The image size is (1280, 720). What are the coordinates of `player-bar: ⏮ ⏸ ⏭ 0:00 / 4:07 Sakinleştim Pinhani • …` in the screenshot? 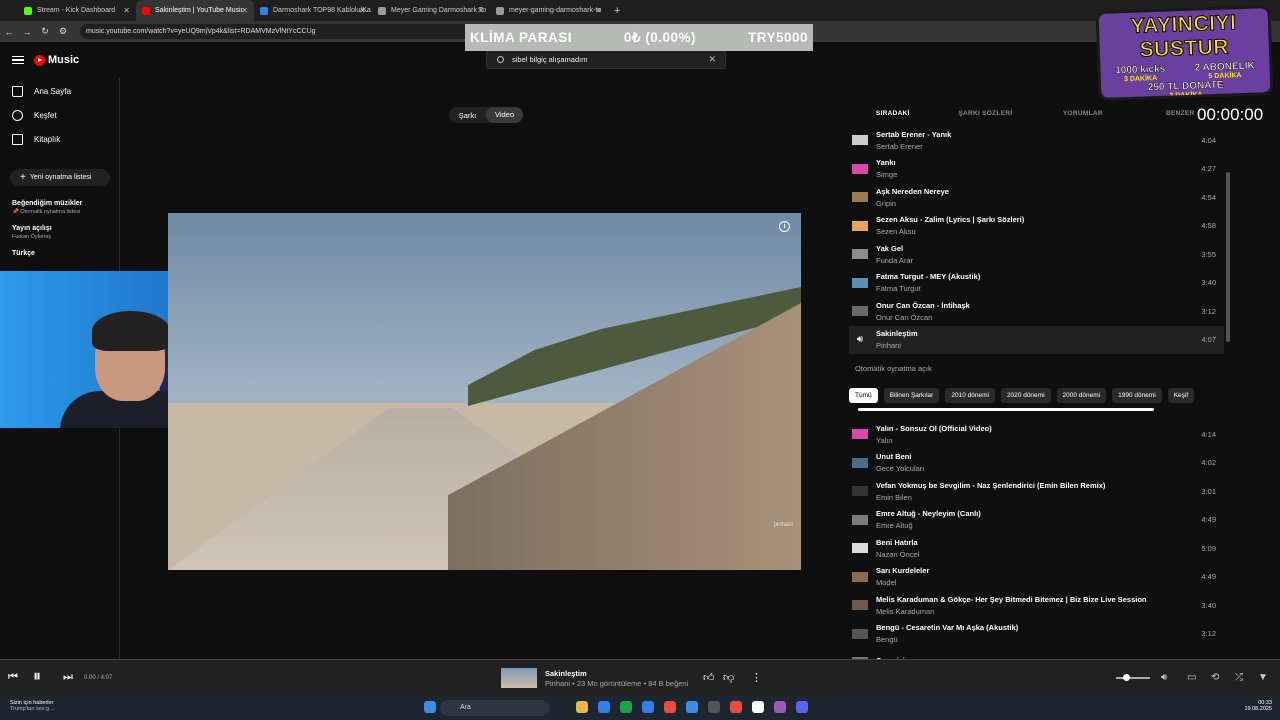 It's located at (640, 678).